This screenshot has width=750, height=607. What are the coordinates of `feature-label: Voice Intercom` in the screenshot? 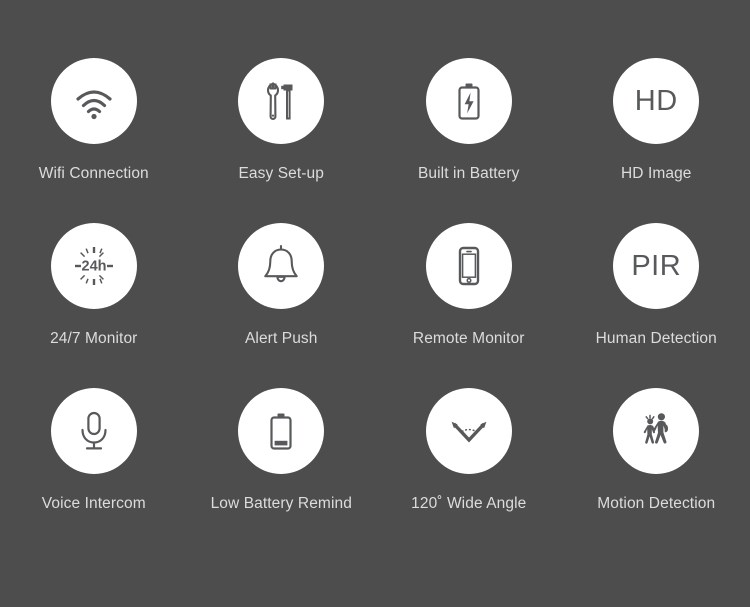 It's located at (93, 503).